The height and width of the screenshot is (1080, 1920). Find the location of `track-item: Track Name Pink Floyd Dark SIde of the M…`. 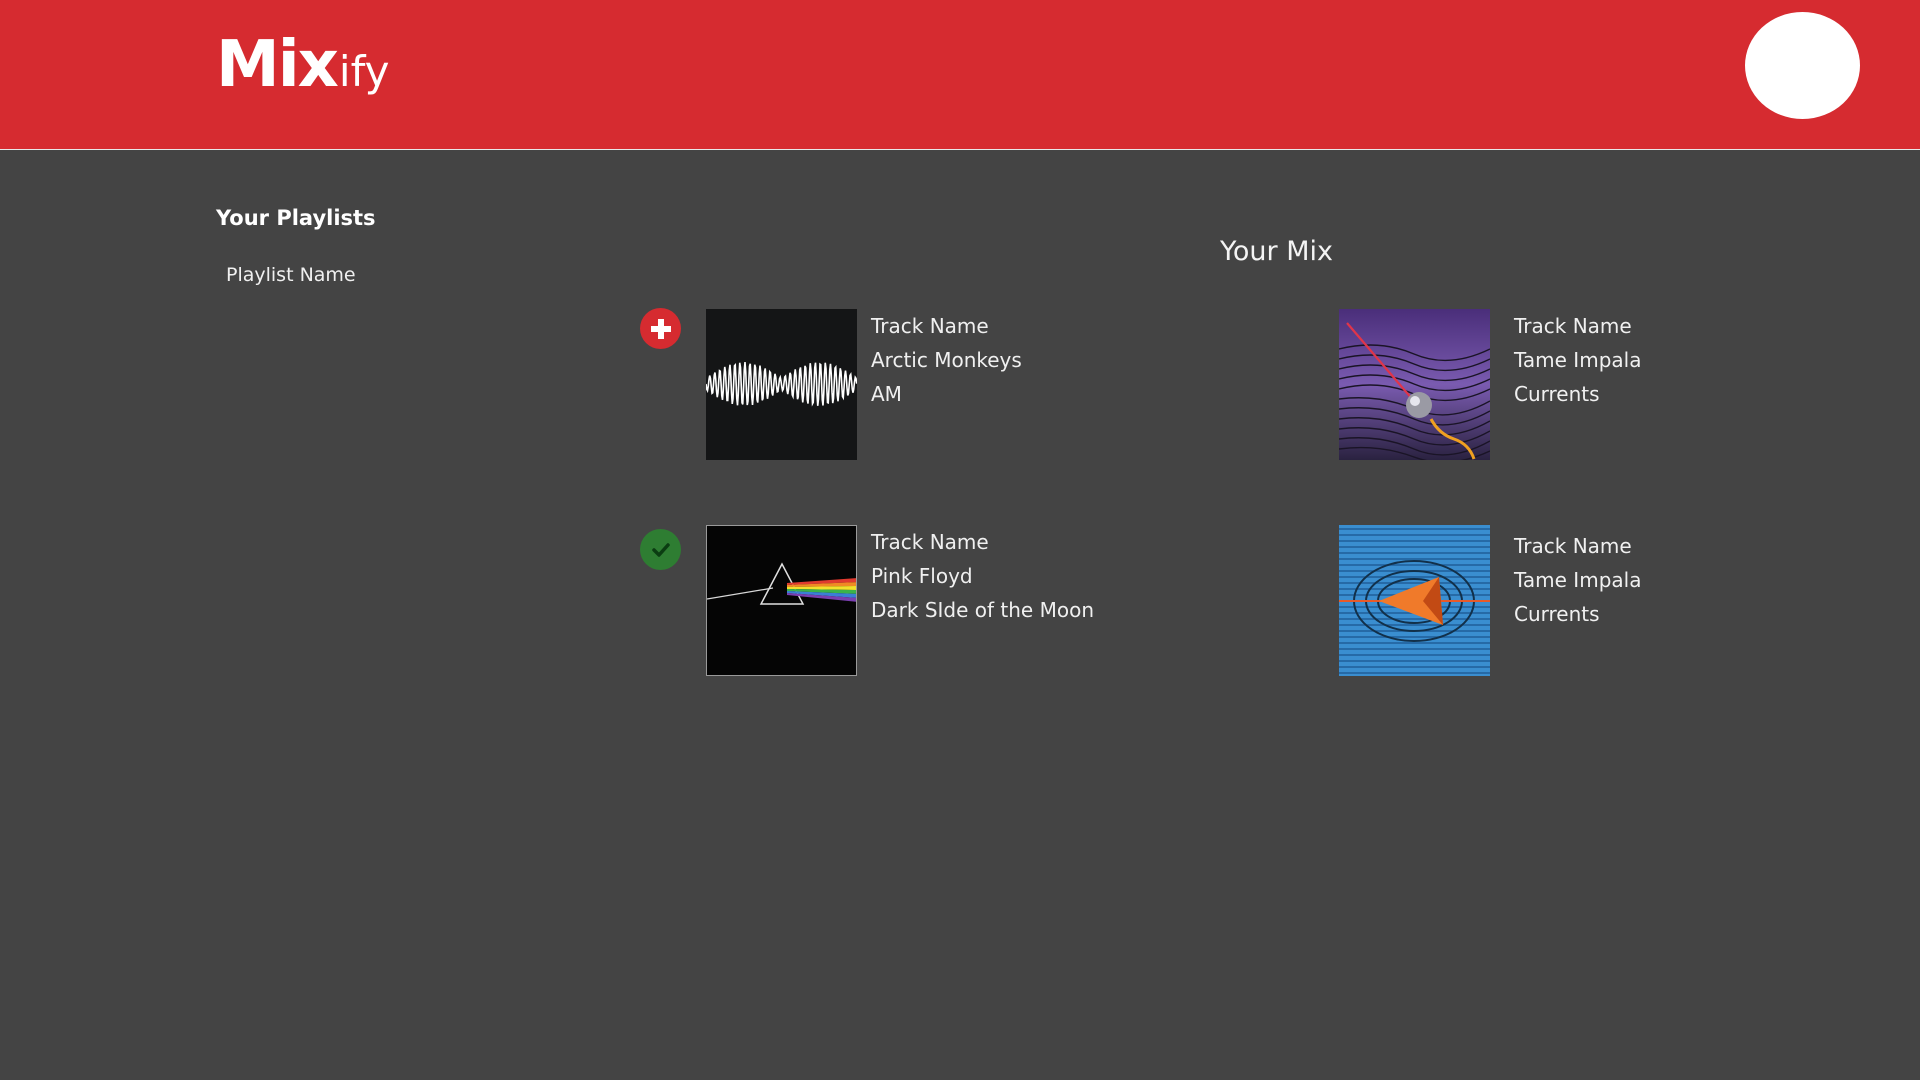

track-item: Track Name Pink Floyd Dark SIde of the M… is located at coordinates (956, 601).